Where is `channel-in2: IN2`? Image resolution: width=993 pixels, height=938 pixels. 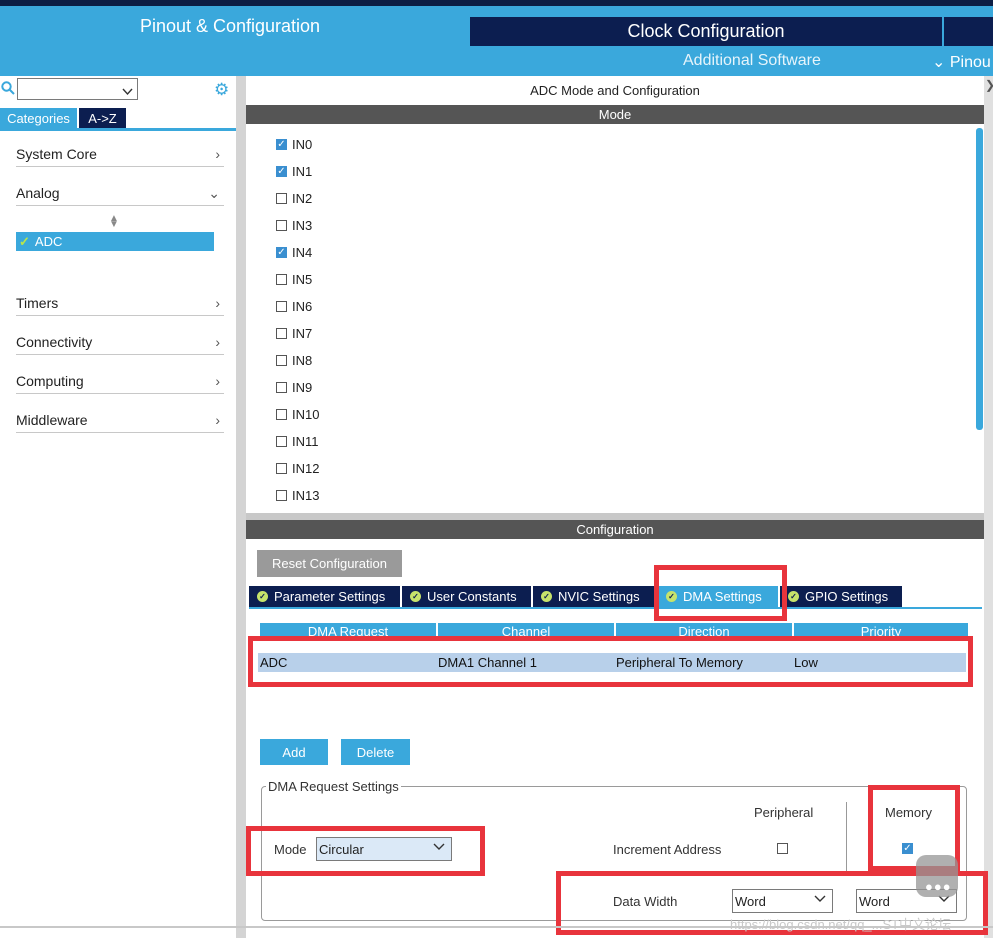
channel-in2: IN2 is located at coordinates (294, 198).